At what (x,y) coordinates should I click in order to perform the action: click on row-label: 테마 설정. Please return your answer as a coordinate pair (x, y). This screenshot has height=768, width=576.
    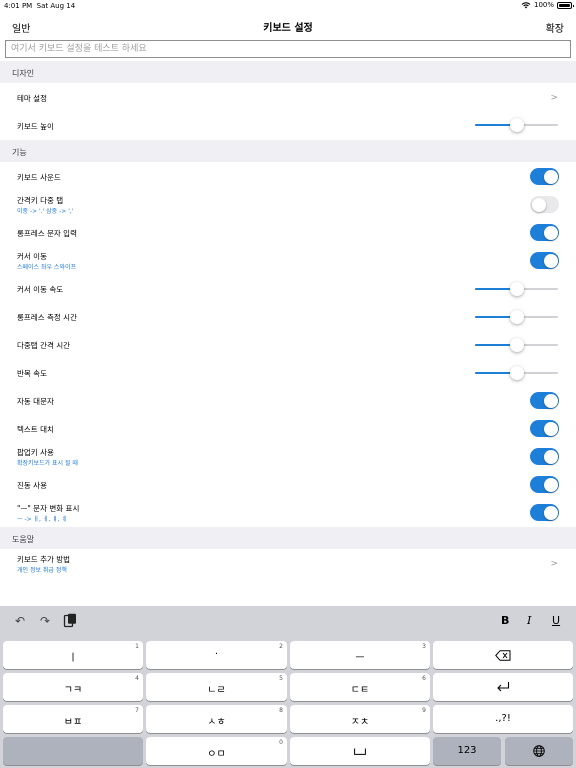
    Looking at the image, I should click on (32, 98).